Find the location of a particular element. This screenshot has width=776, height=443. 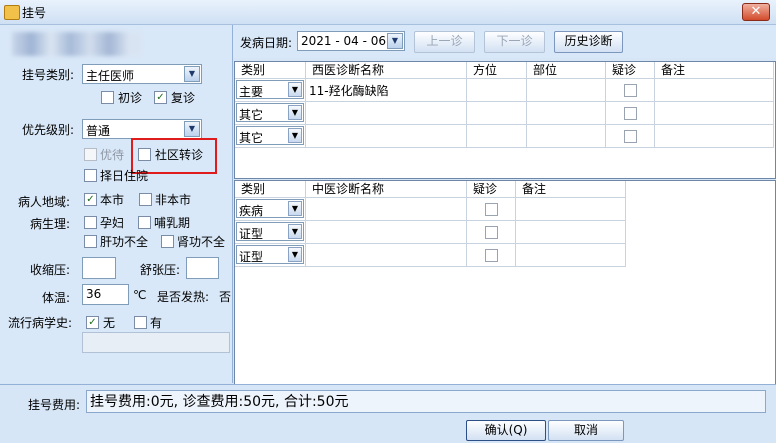

choose-day-label: 择日住院 is located at coordinates (124, 176).